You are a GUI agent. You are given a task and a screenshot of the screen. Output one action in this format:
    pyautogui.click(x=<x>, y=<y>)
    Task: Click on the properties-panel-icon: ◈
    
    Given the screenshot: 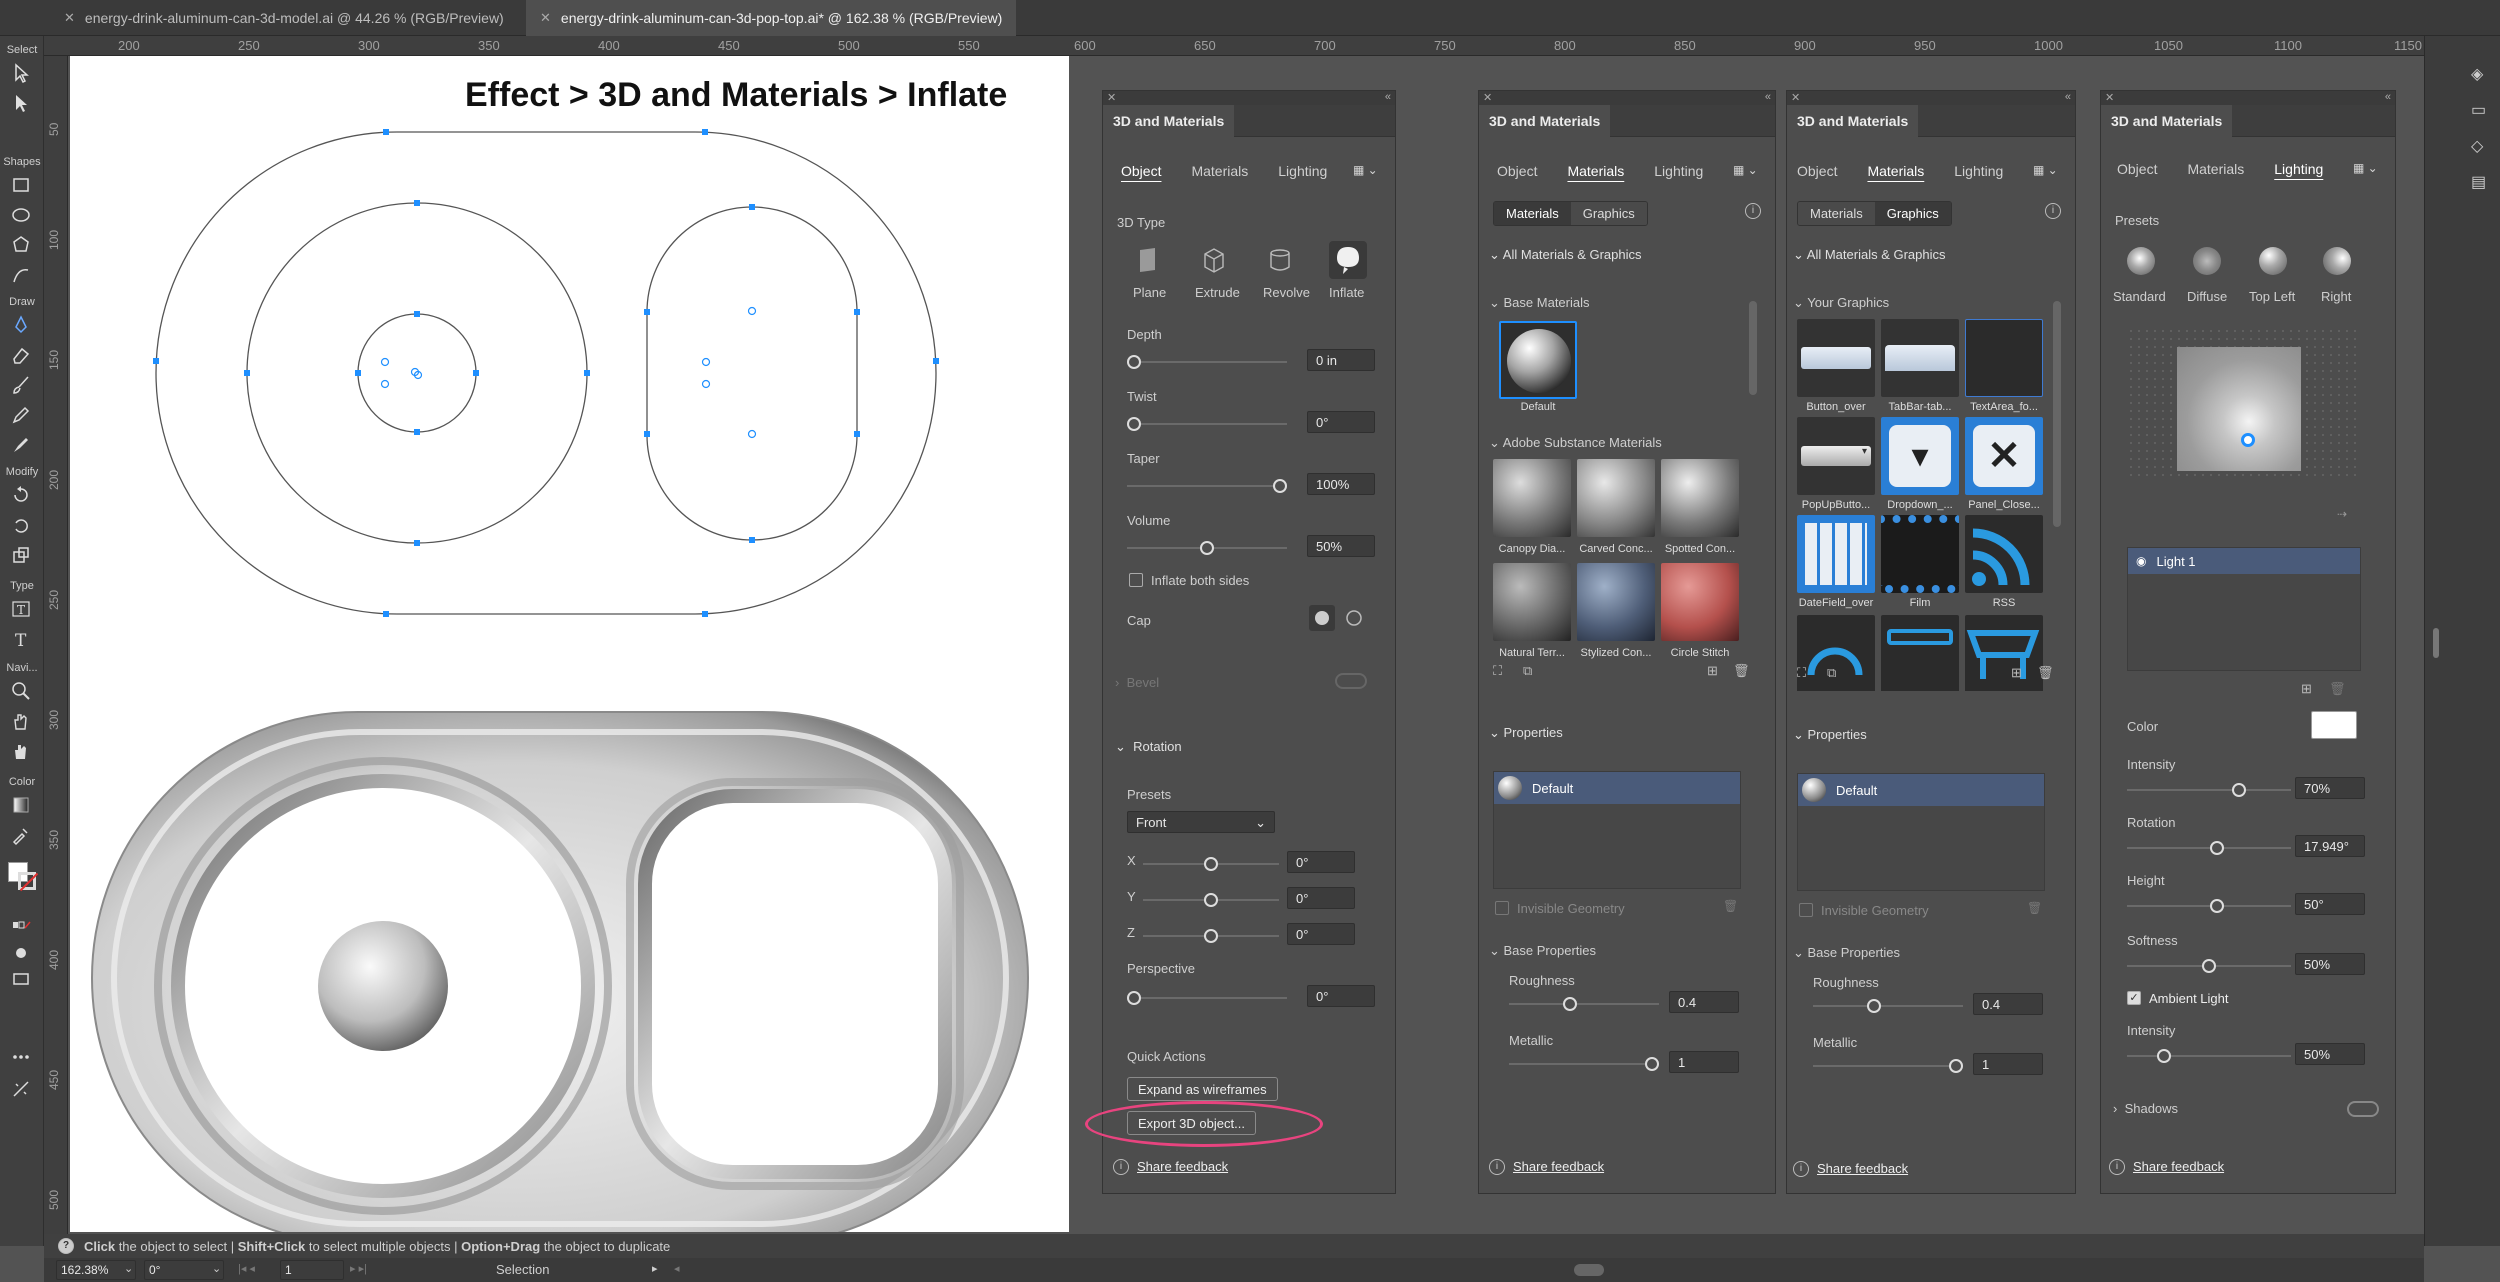 What is the action you would take?
    pyautogui.click(x=2477, y=74)
    